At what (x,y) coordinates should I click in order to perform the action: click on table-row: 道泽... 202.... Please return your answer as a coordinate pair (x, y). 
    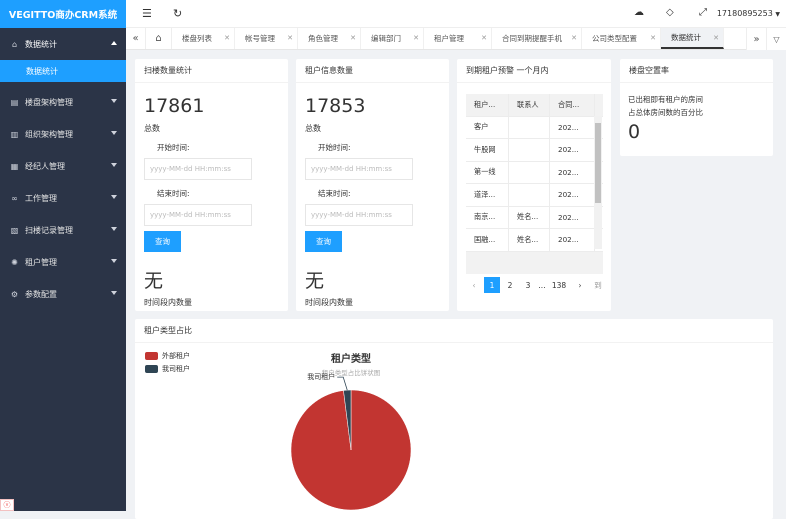
    Looking at the image, I should click on (534, 195).